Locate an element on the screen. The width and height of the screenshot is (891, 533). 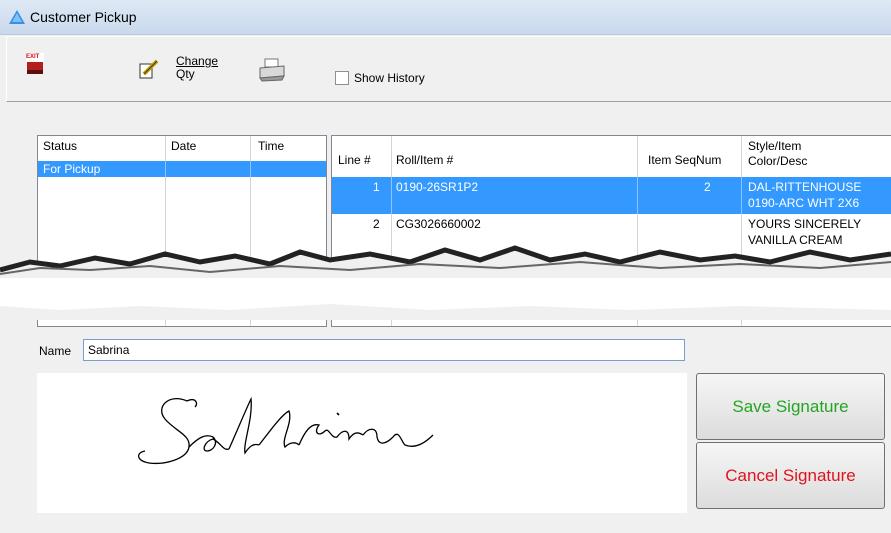
show-history-checkbox: Show History is located at coordinates (395, 78).